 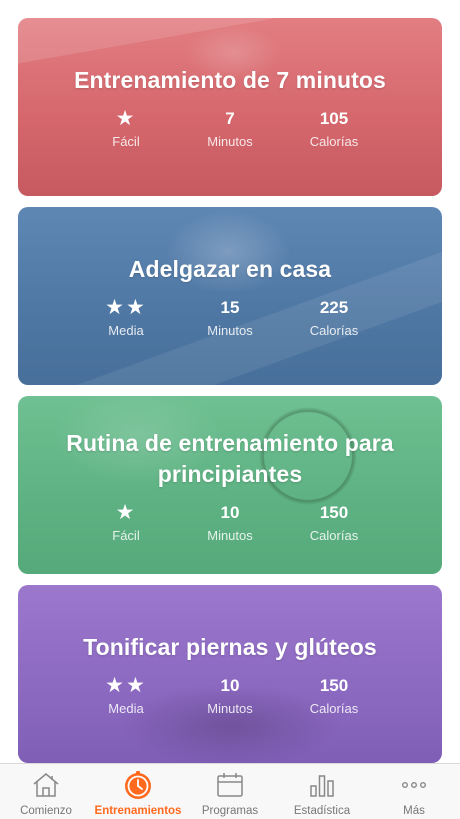 I want to click on workout-stats: ★ Fácil 10 Minutos 150 Calorías, so click(x=230, y=521).